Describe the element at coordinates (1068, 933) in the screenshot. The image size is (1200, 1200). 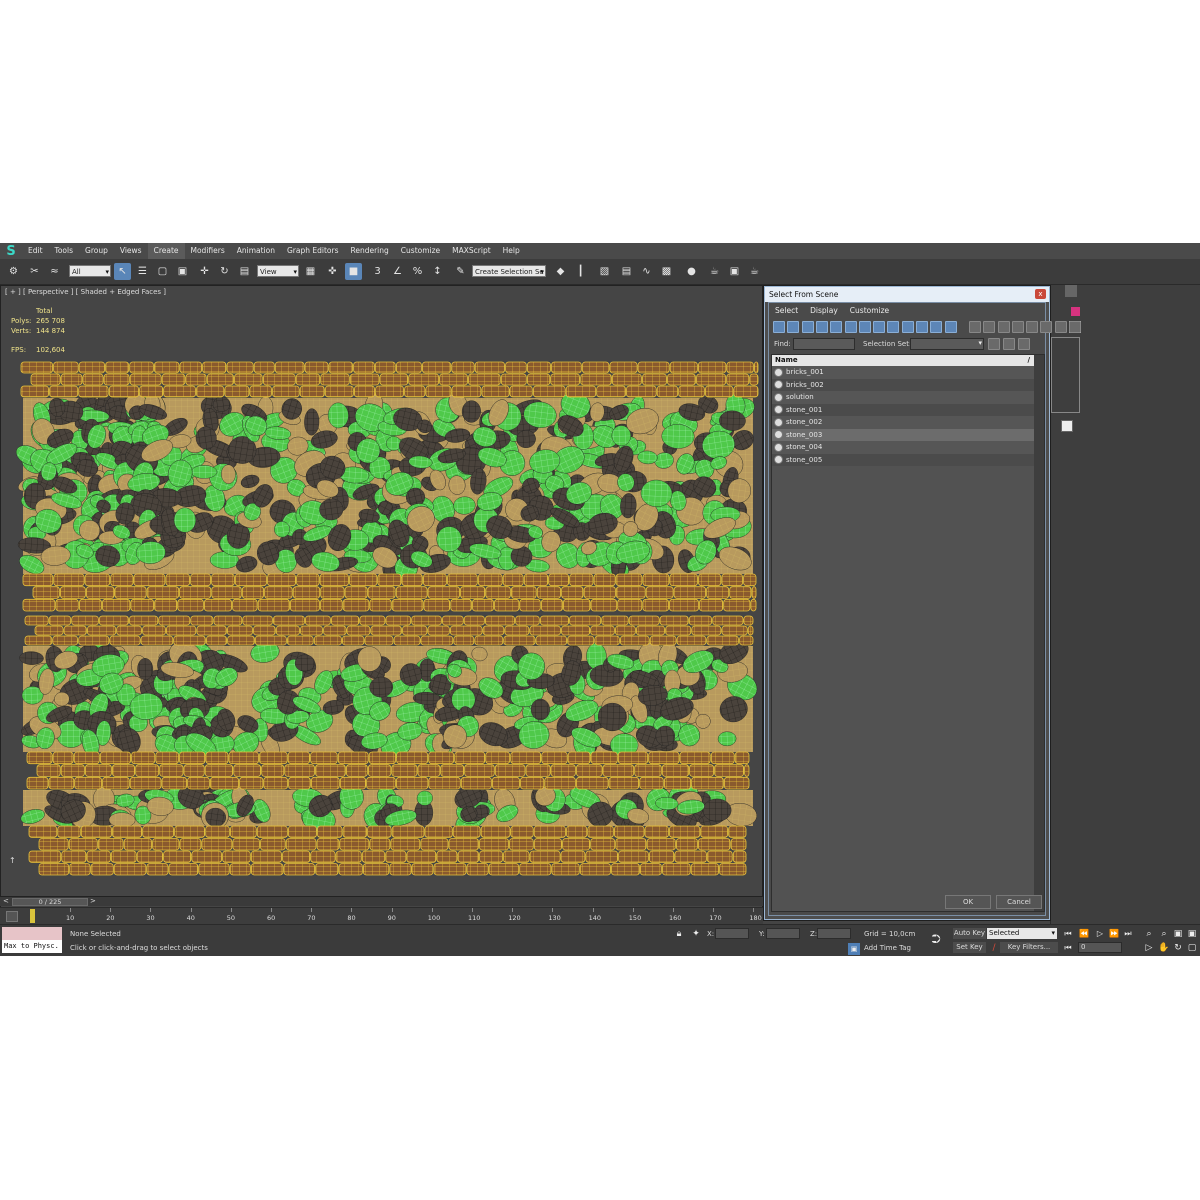
I see `go-to-start-icon: ⏮` at that location.